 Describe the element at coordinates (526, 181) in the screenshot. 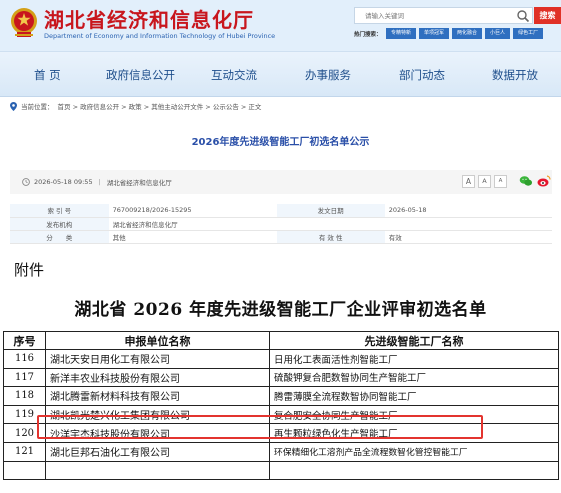

I see `wechat-icon` at that location.